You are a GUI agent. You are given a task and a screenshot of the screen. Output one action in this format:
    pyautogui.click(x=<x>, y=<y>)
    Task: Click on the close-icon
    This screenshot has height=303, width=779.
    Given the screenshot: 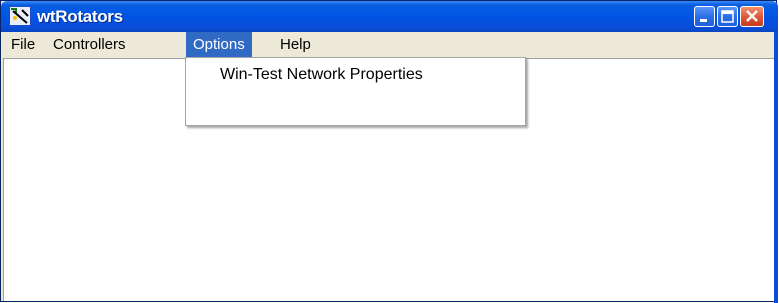 What is the action you would take?
    pyautogui.click(x=752, y=16)
    